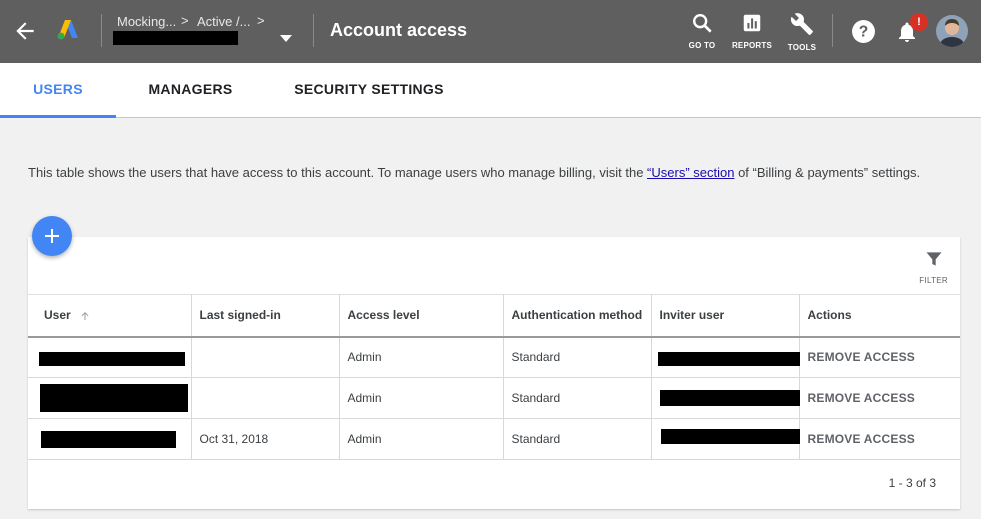  What do you see at coordinates (725, 316) in the screenshot?
I see `column-header-inviter-user: Inviter user` at bounding box center [725, 316].